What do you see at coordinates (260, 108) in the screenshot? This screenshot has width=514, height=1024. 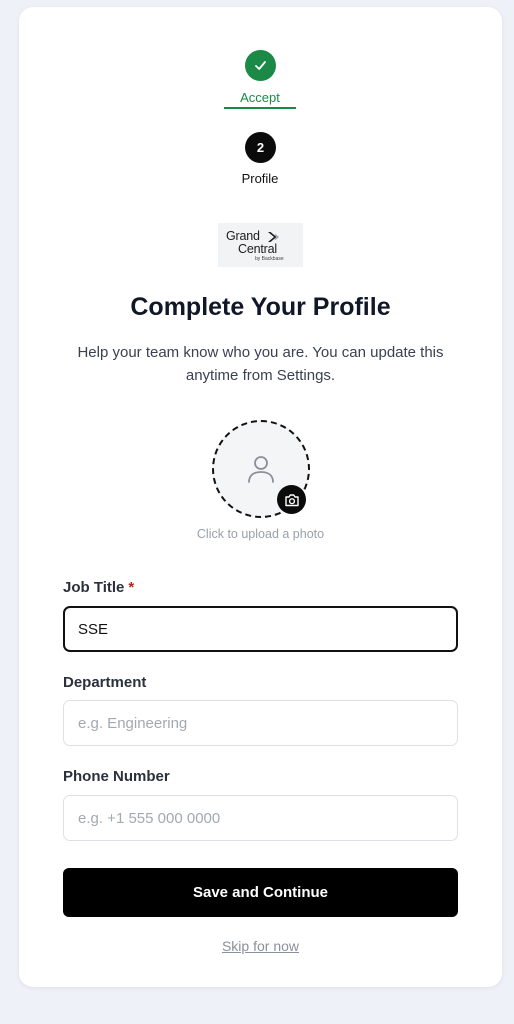 I see `step-accept-underline` at bounding box center [260, 108].